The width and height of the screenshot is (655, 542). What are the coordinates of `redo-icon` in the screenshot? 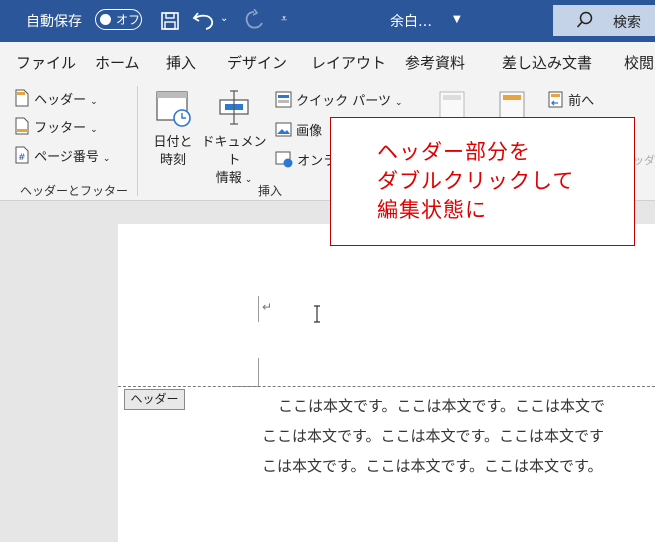 It's located at (254, 20).